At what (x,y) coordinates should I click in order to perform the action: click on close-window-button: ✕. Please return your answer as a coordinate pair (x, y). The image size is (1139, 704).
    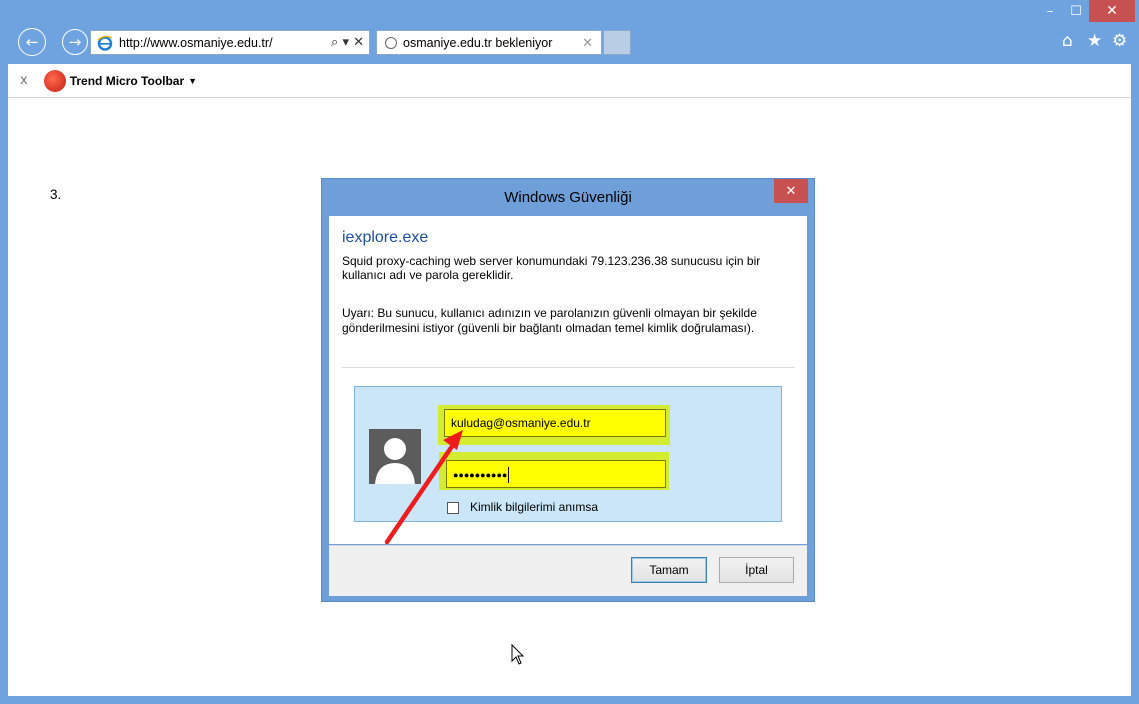
    Looking at the image, I should click on (1112, 11).